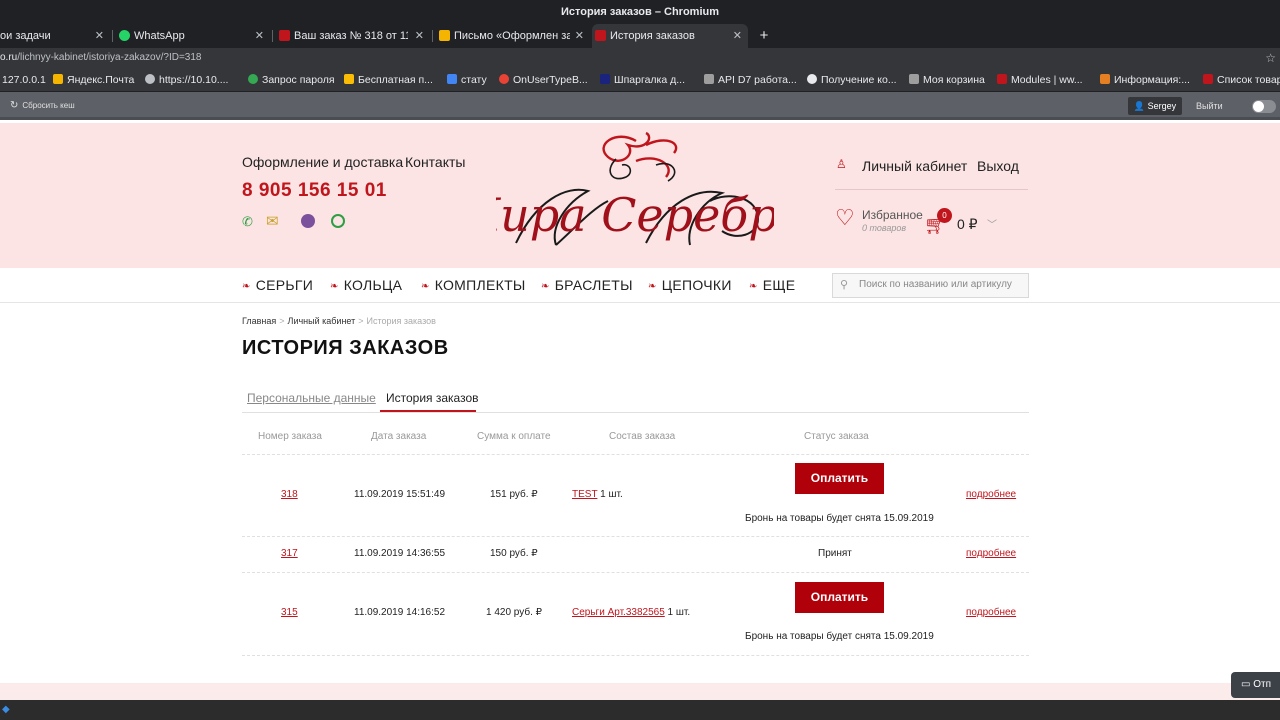 Image resolution: width=1280 pixels, height=720 pixels. Describe the element at coordinates (992, 223) in the screenshot. I see `chevron-down-icon: ﹀` at that location.